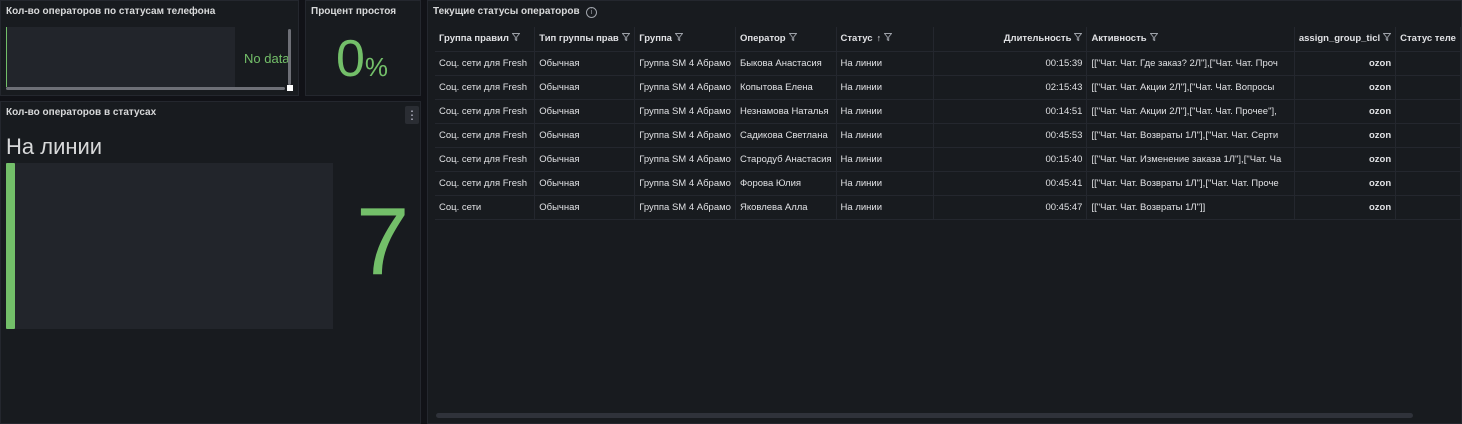 This screenshot has height=424, width=1462. I want to click on table-cell: Стародуб Анастасия, so click(786, 159).